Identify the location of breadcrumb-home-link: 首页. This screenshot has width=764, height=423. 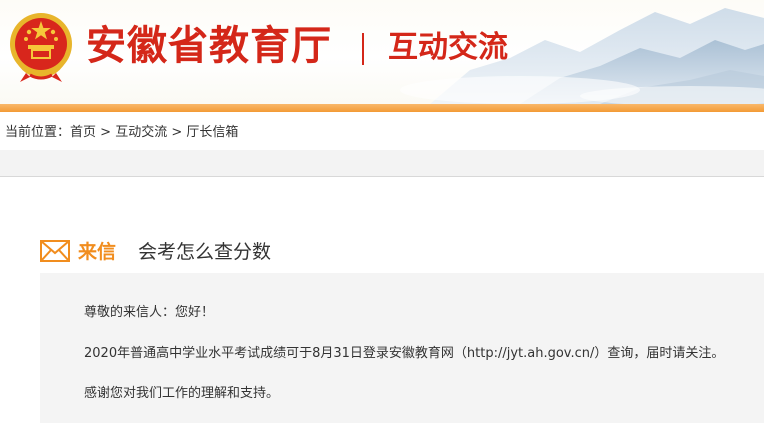
(83, 132).